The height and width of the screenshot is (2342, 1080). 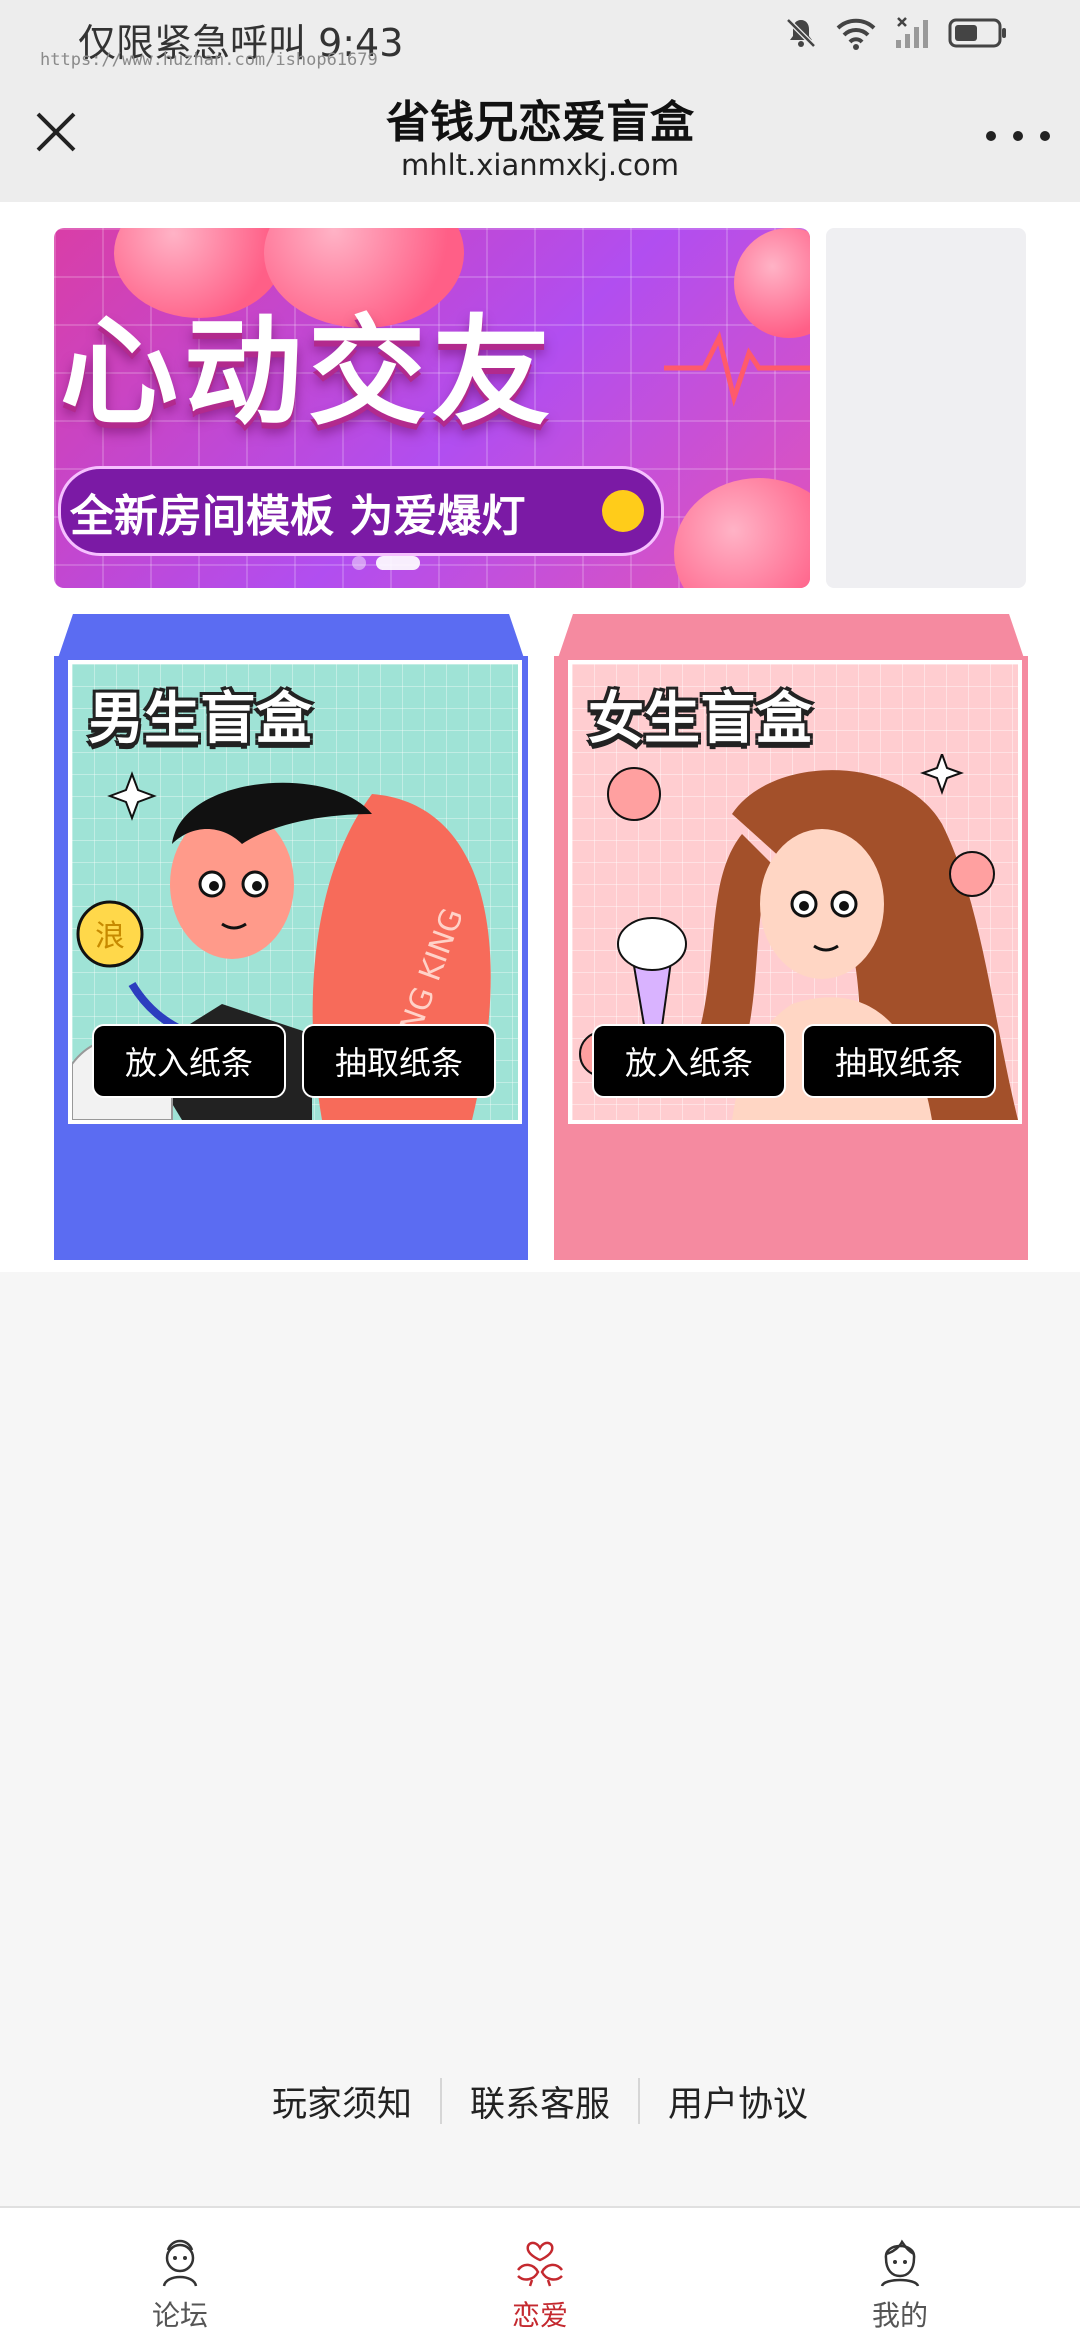 I want to click on forum-icon, so click(x=180, y=2263).